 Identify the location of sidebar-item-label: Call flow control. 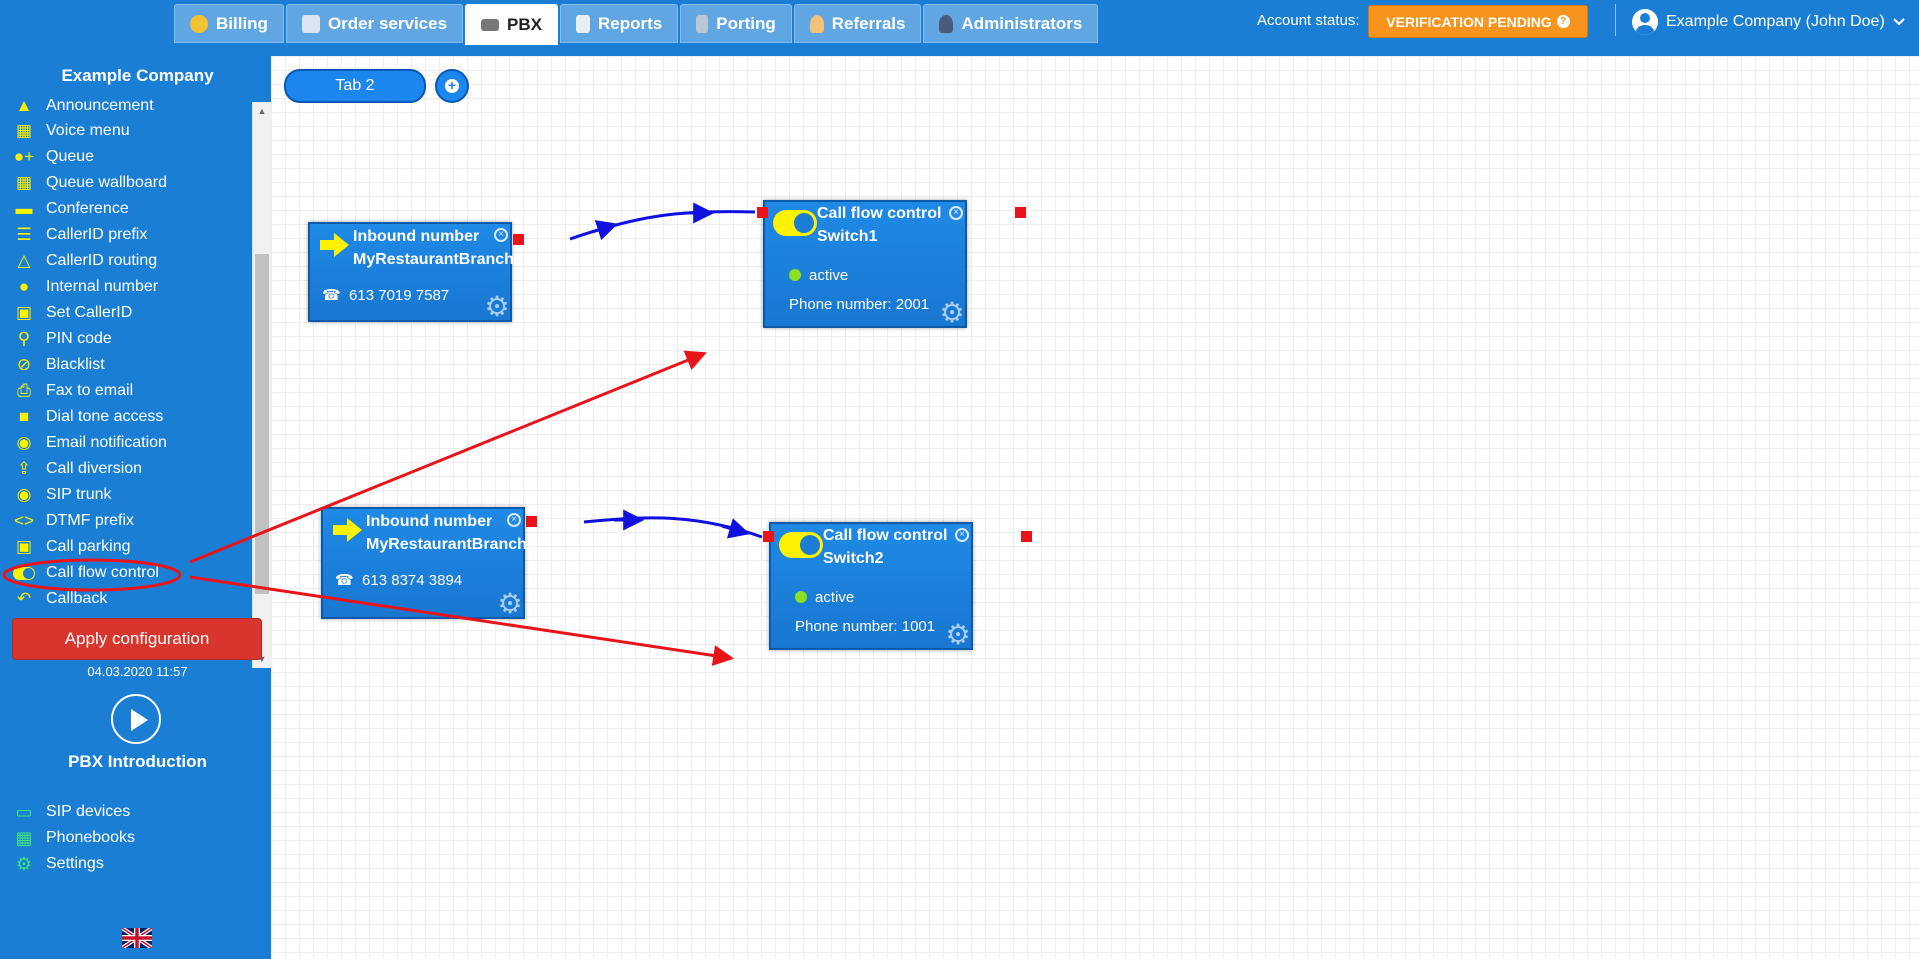
(102, 572).